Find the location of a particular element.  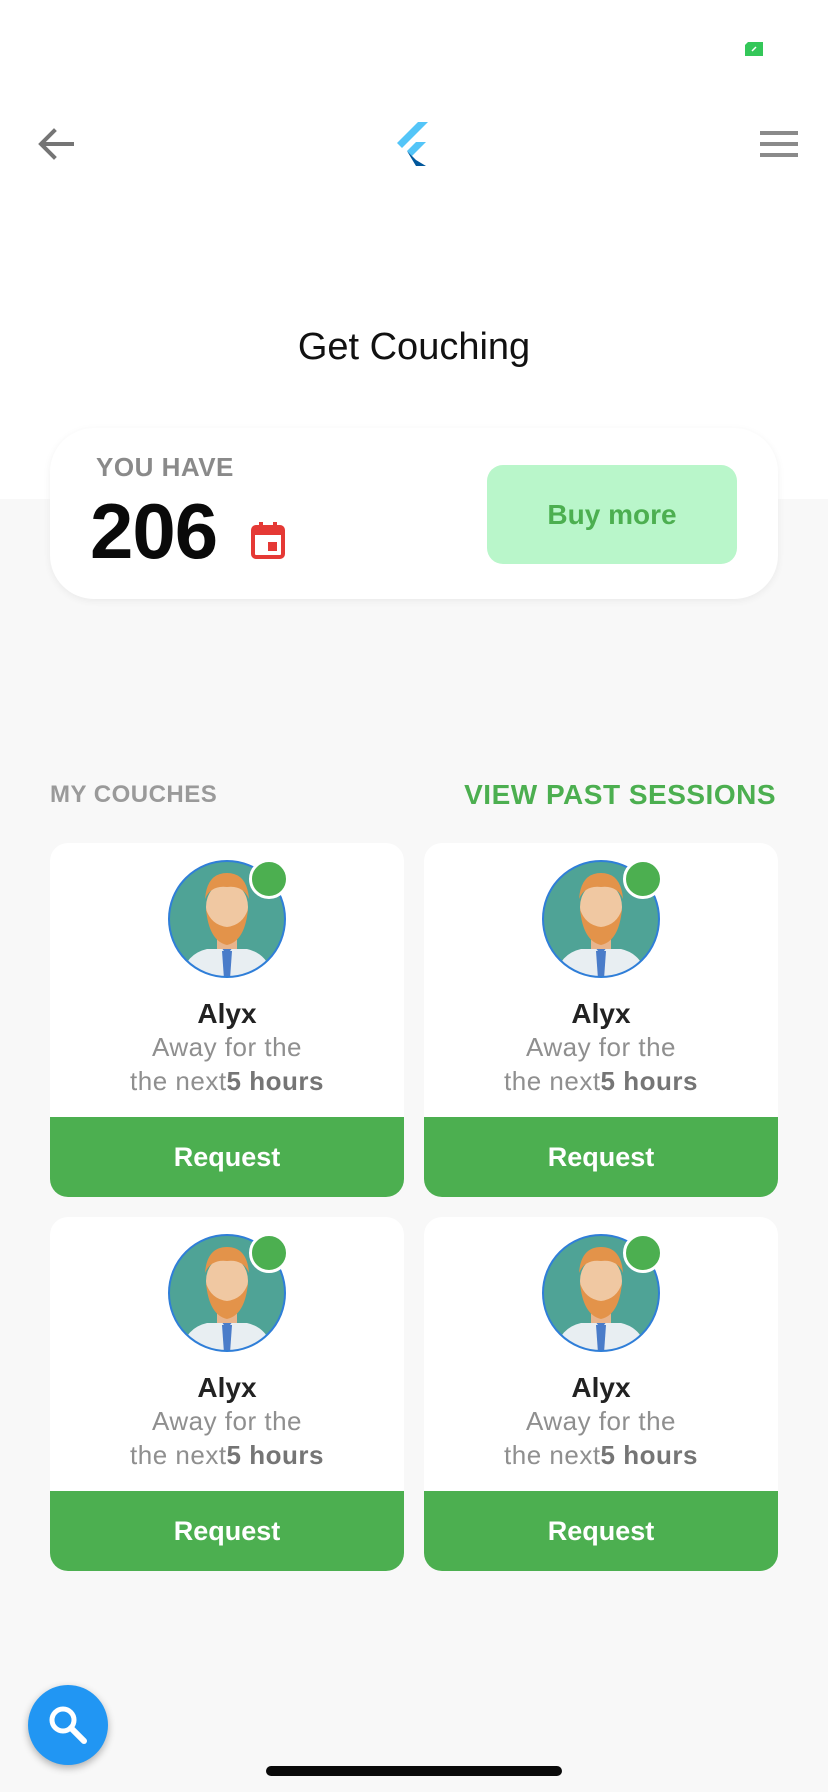

calendar-icon is located at coordinates (268, 540).